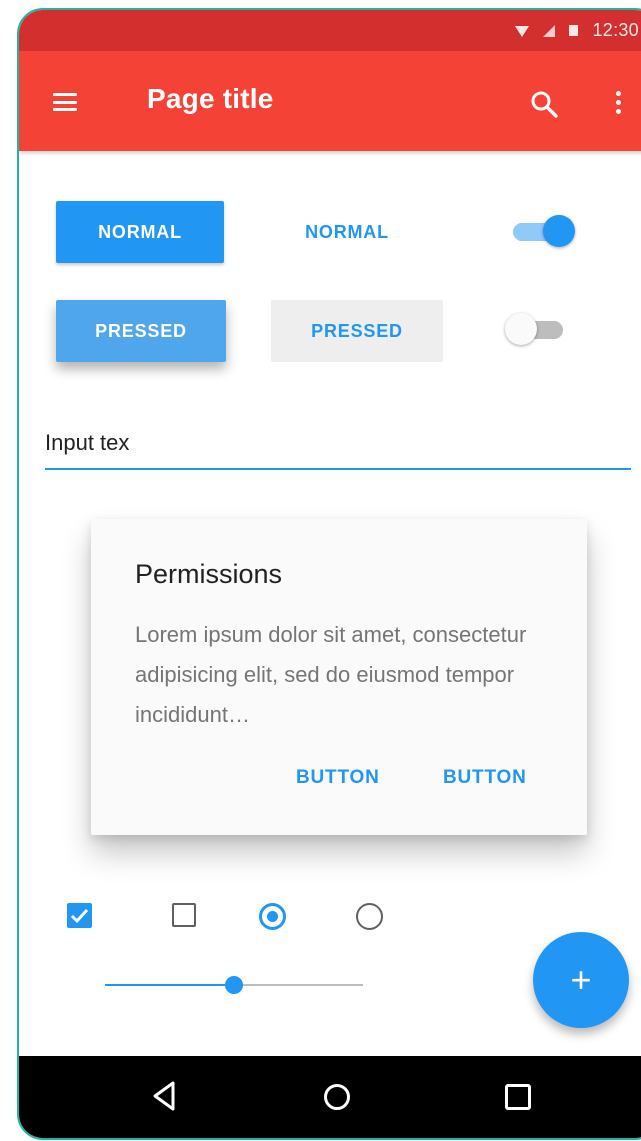 The height and width of the screenshot is (1141, 641). I want to click on wifi-icon, so click(522, 31).